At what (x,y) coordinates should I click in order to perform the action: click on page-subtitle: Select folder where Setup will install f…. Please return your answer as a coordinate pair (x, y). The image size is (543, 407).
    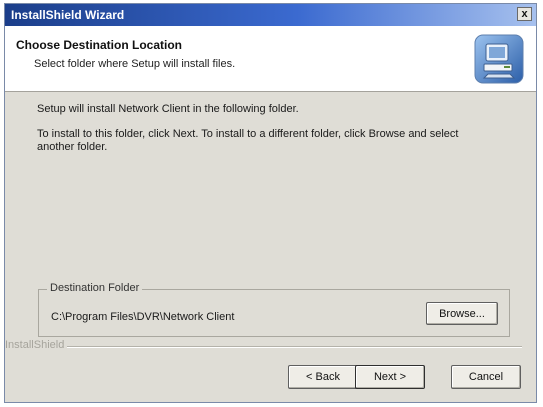
    Looking at the image, I should click on (135, 64).